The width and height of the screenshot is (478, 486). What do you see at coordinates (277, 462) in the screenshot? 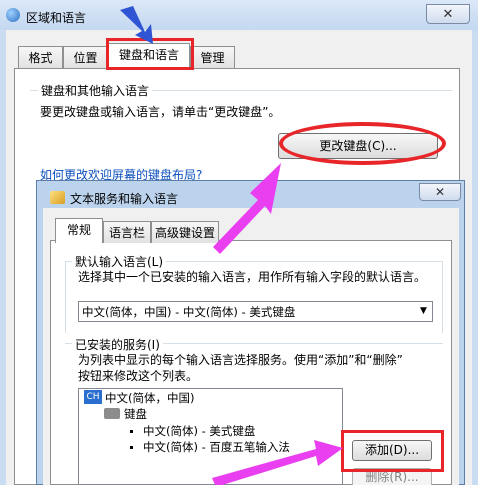
I see `arrow-to-add-button` at bounding box center [277, 462].